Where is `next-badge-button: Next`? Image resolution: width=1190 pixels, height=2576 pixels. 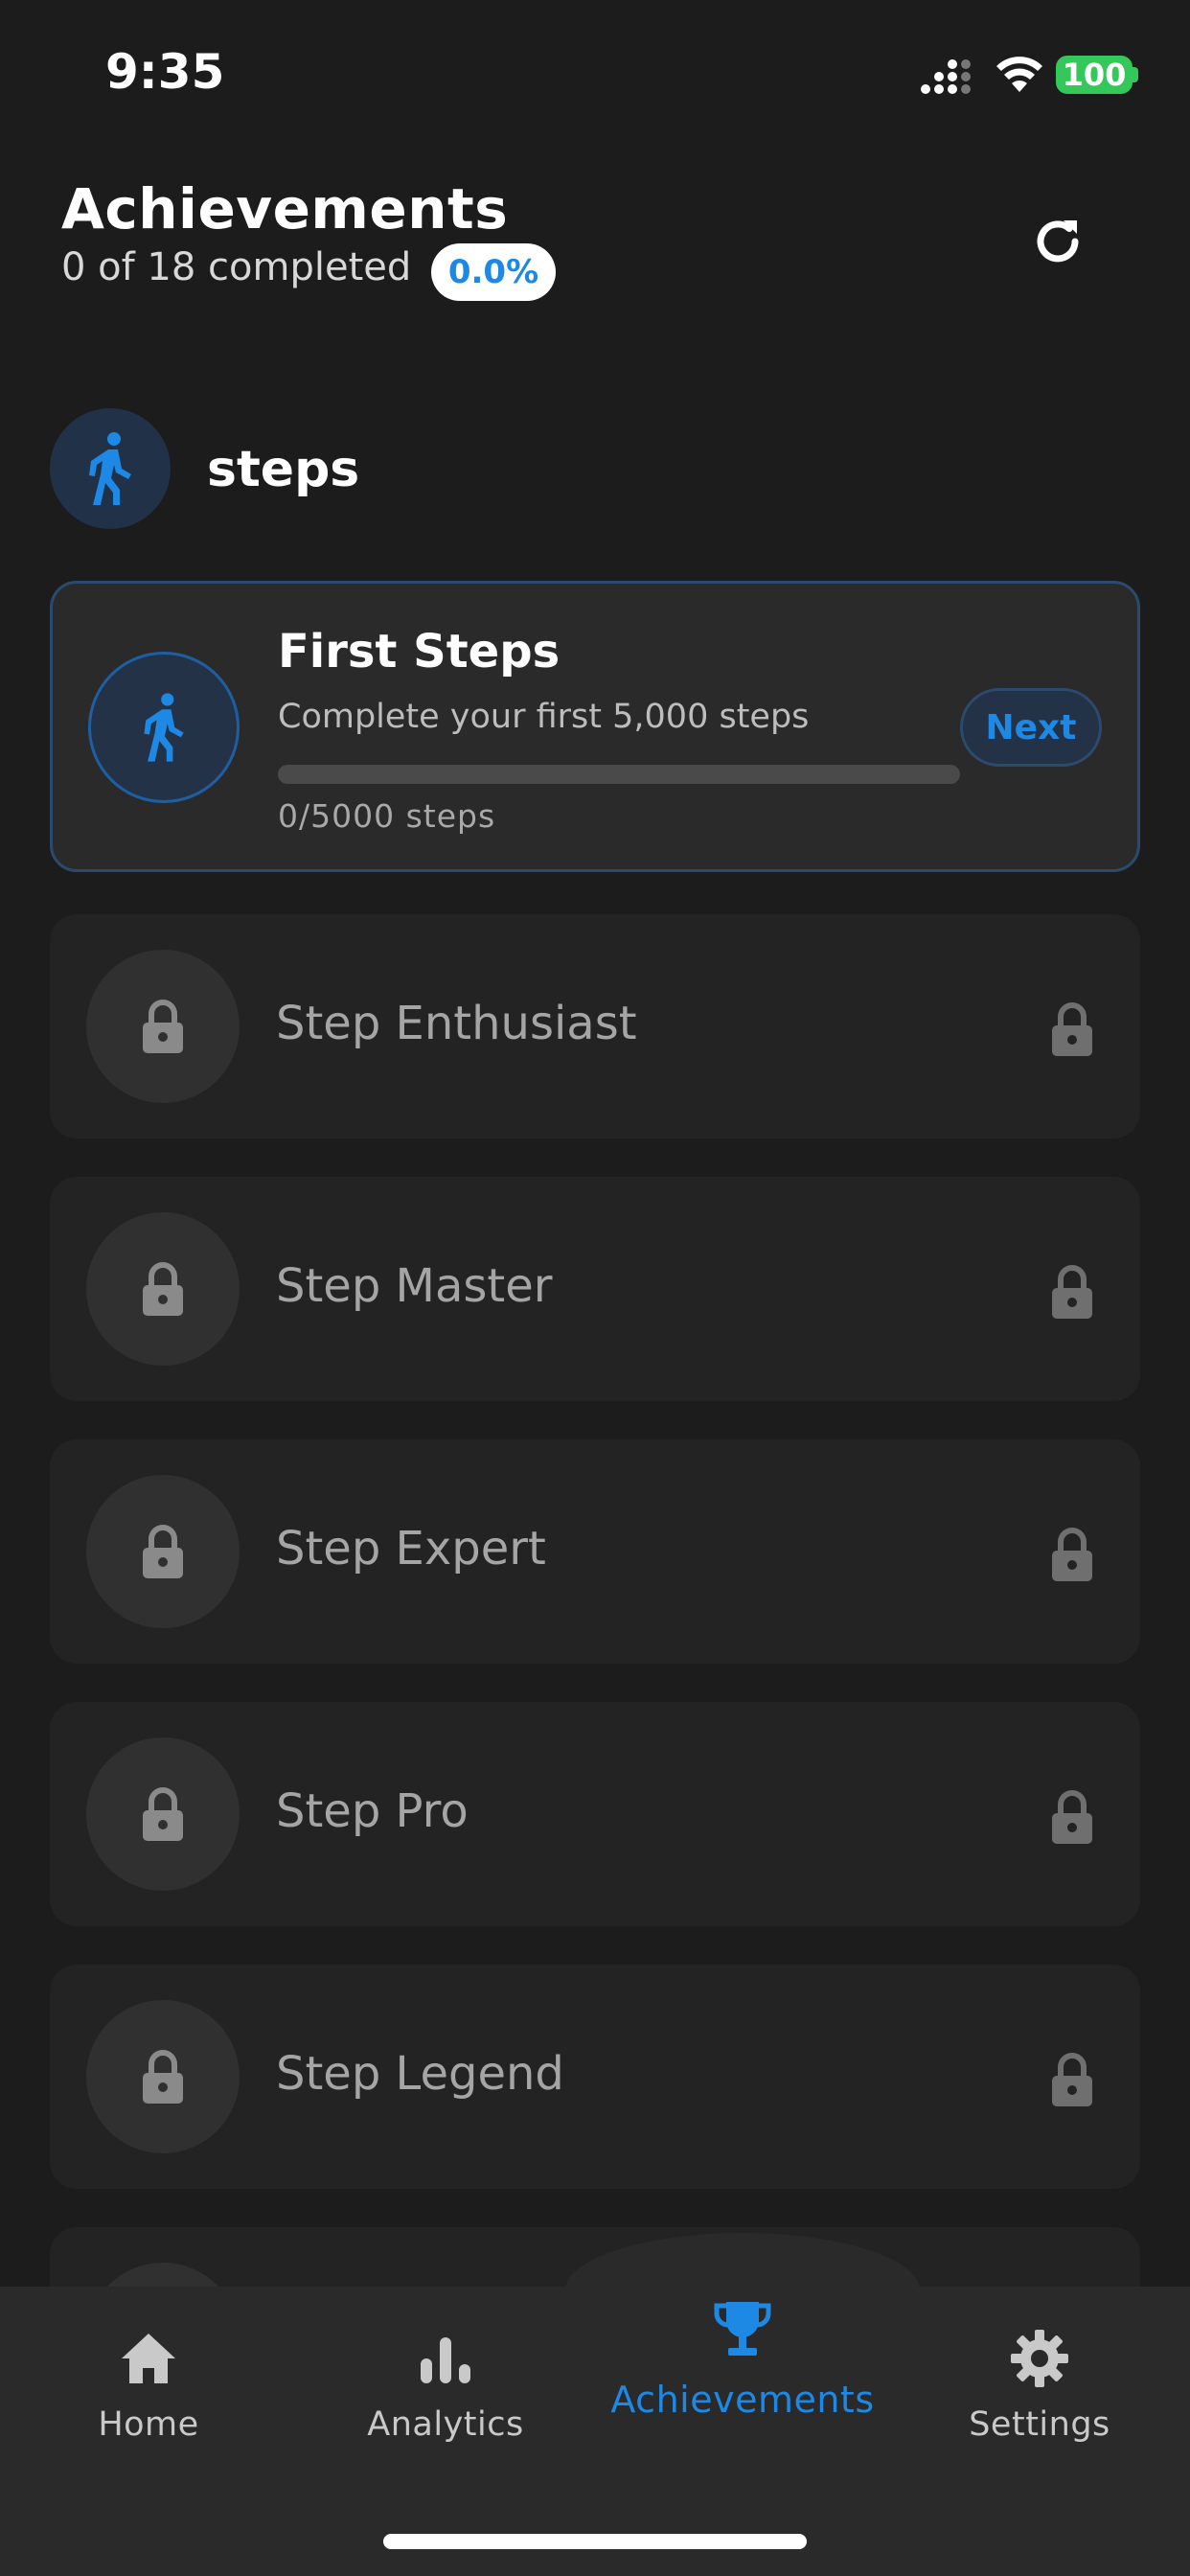 next-badge-button: Next is located at coordinates (1031, 727).